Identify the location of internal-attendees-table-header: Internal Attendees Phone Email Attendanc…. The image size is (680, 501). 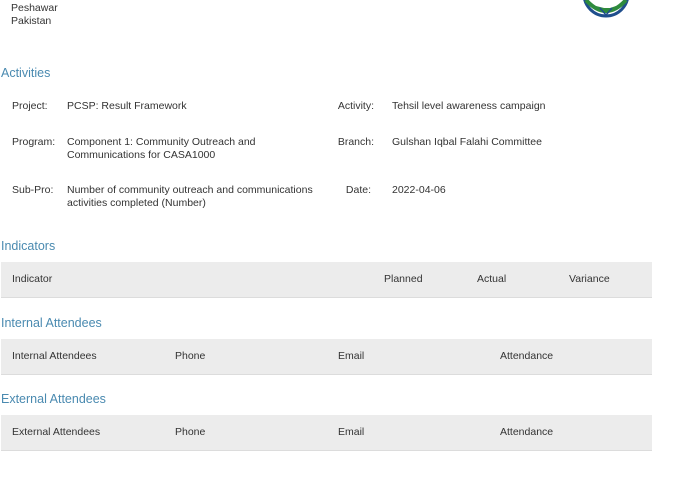
(326, 357).